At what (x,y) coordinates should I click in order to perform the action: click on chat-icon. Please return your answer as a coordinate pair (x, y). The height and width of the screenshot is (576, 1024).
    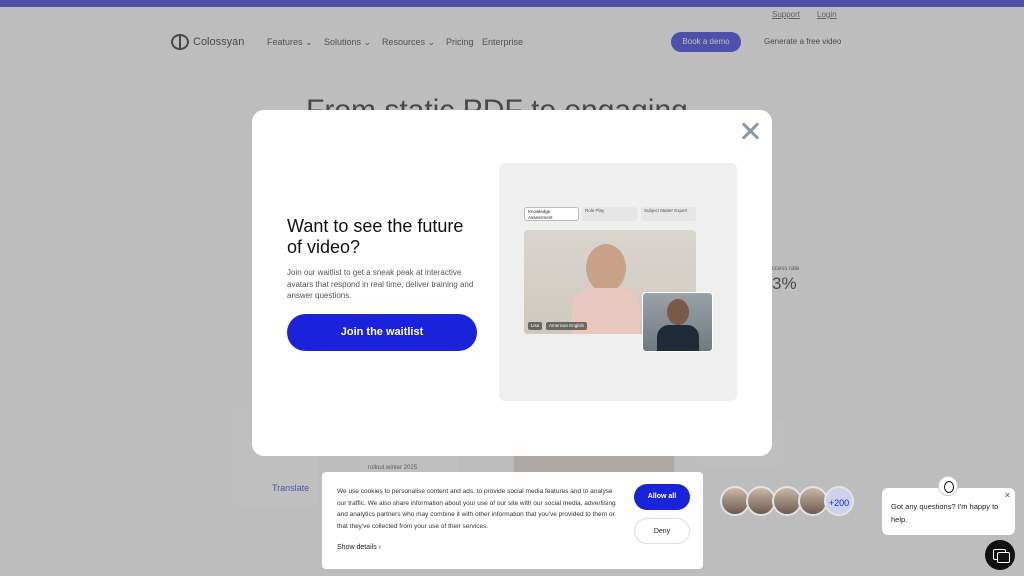
    Looking at the image, I should click on (1000, 555).